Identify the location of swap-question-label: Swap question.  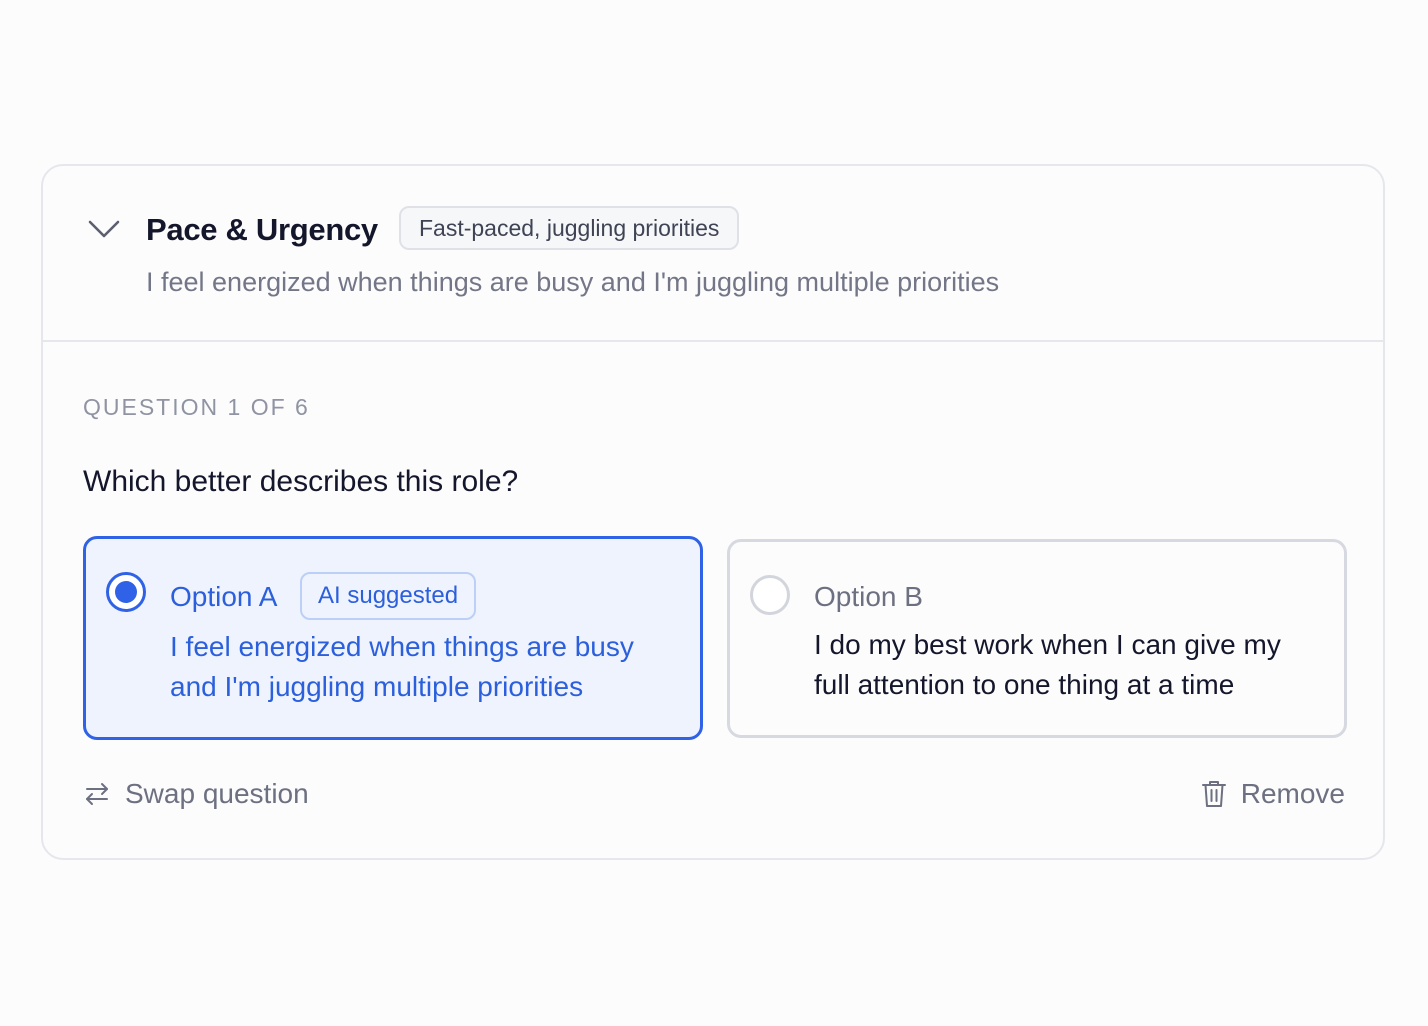
(217, 793).